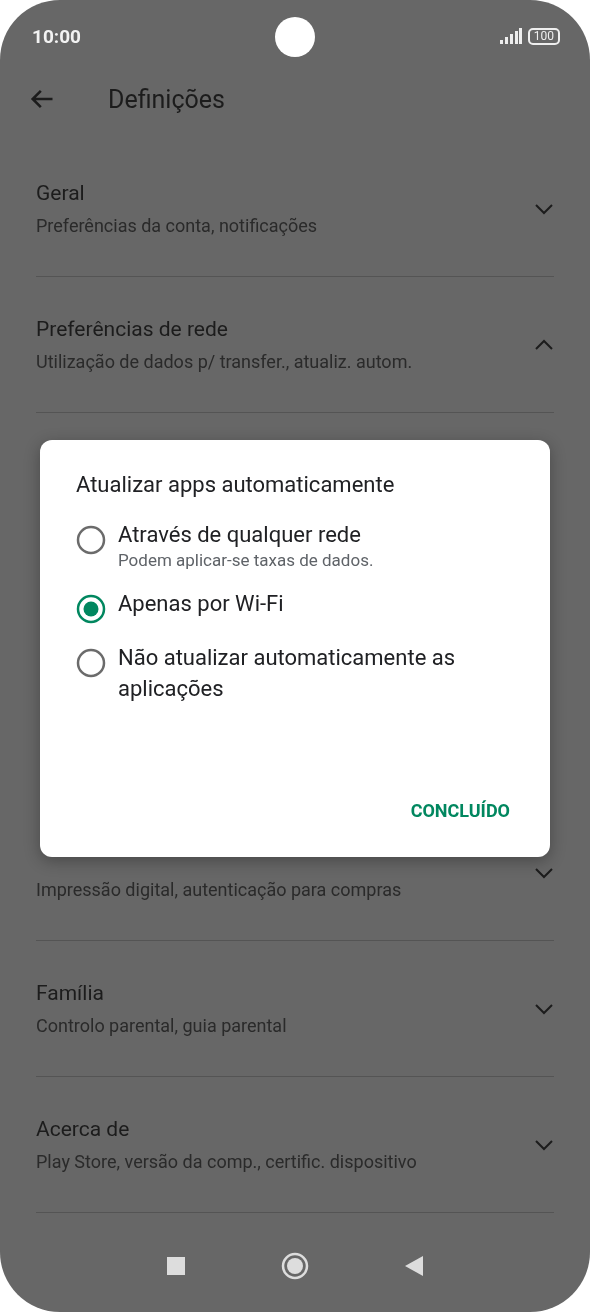  What do you see at coordinates (227, 1161) in the screenshot?
I see `setting-subtitle: Play Store, versão da comp., certific. dispositivo` at bounding box center [227, 1161].